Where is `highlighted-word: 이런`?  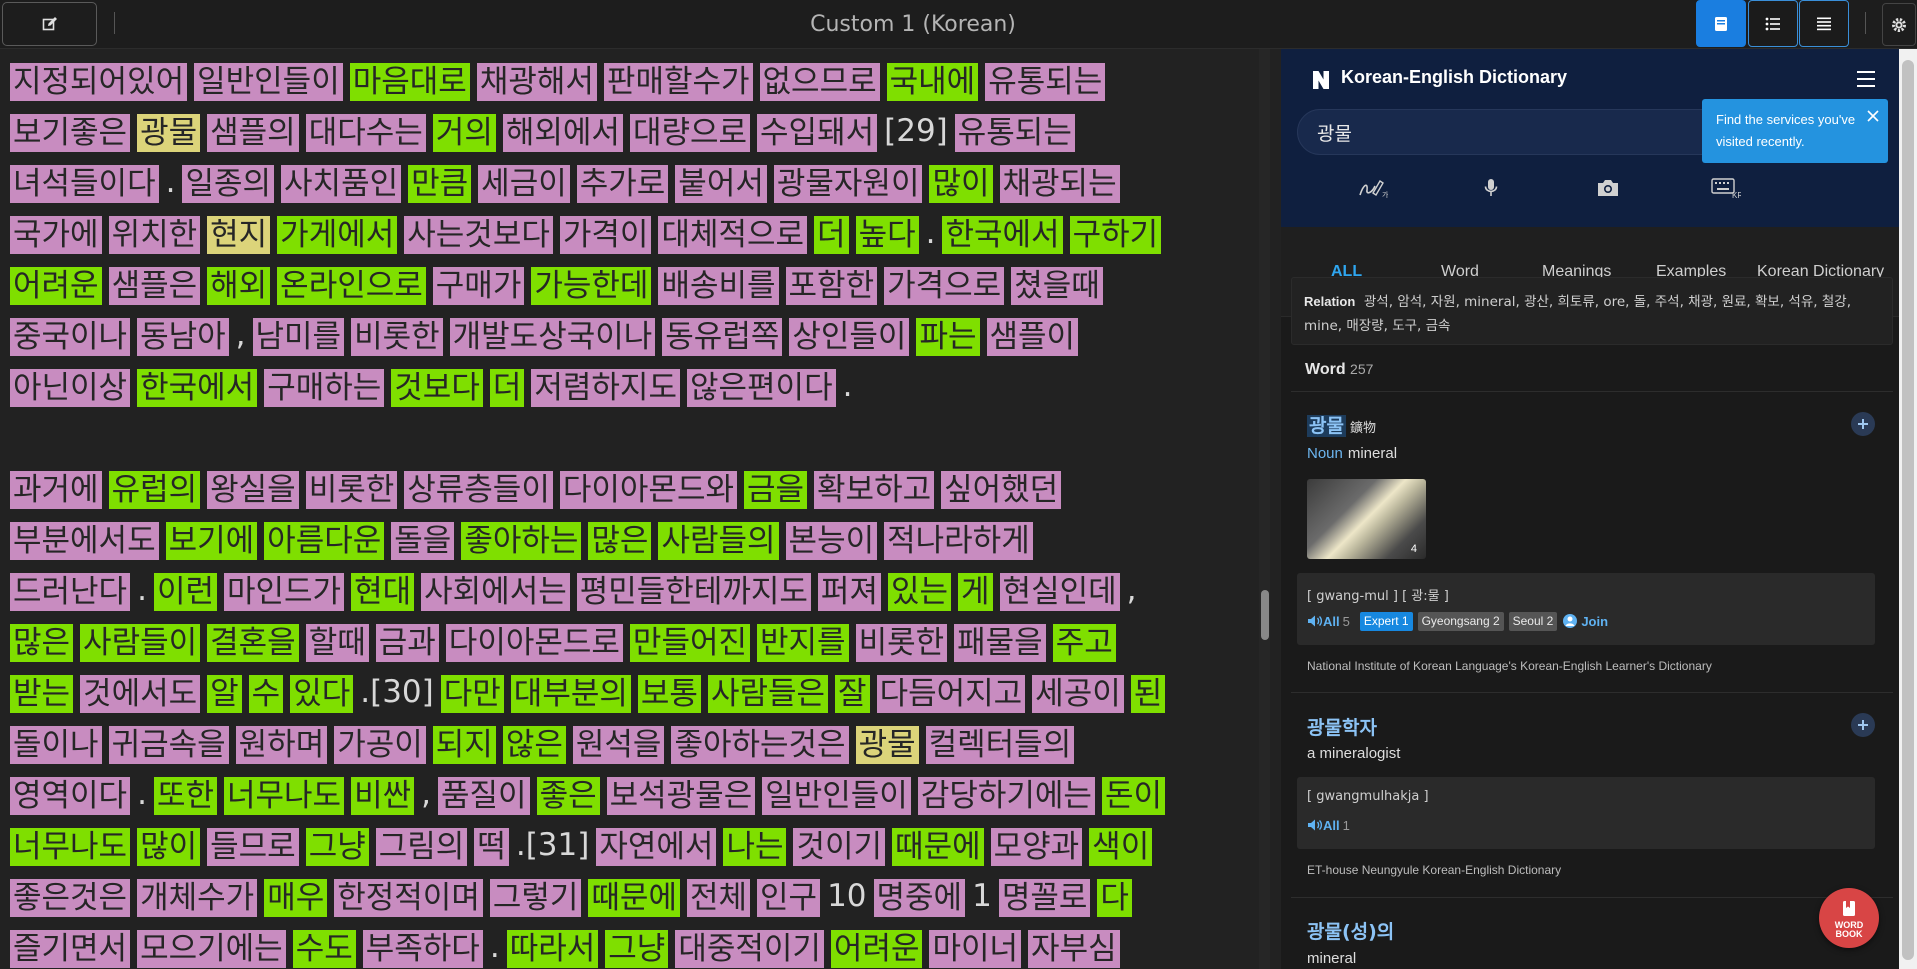
highlighted-word: 이런 is located at coordinates (185, 591).